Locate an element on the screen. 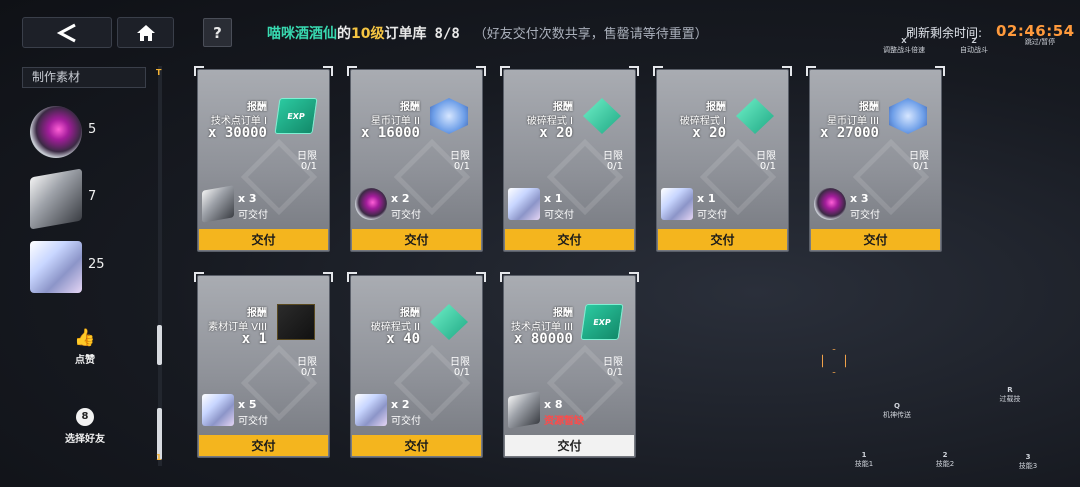 Image resolution: width=1080 pixels, height=487 pixels. reticle-icon is located at coordinates (834, 361).